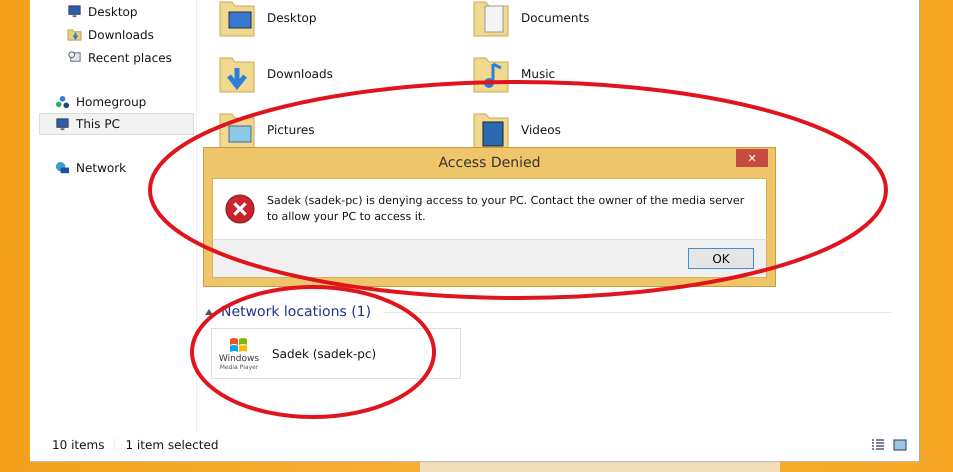 The height and width of the screenshot is (472, 953). What do you see at coordinates (112, 102) in the screenshot?
I see `sidebar-item: Homegroup` at bounding box center [112, 102].